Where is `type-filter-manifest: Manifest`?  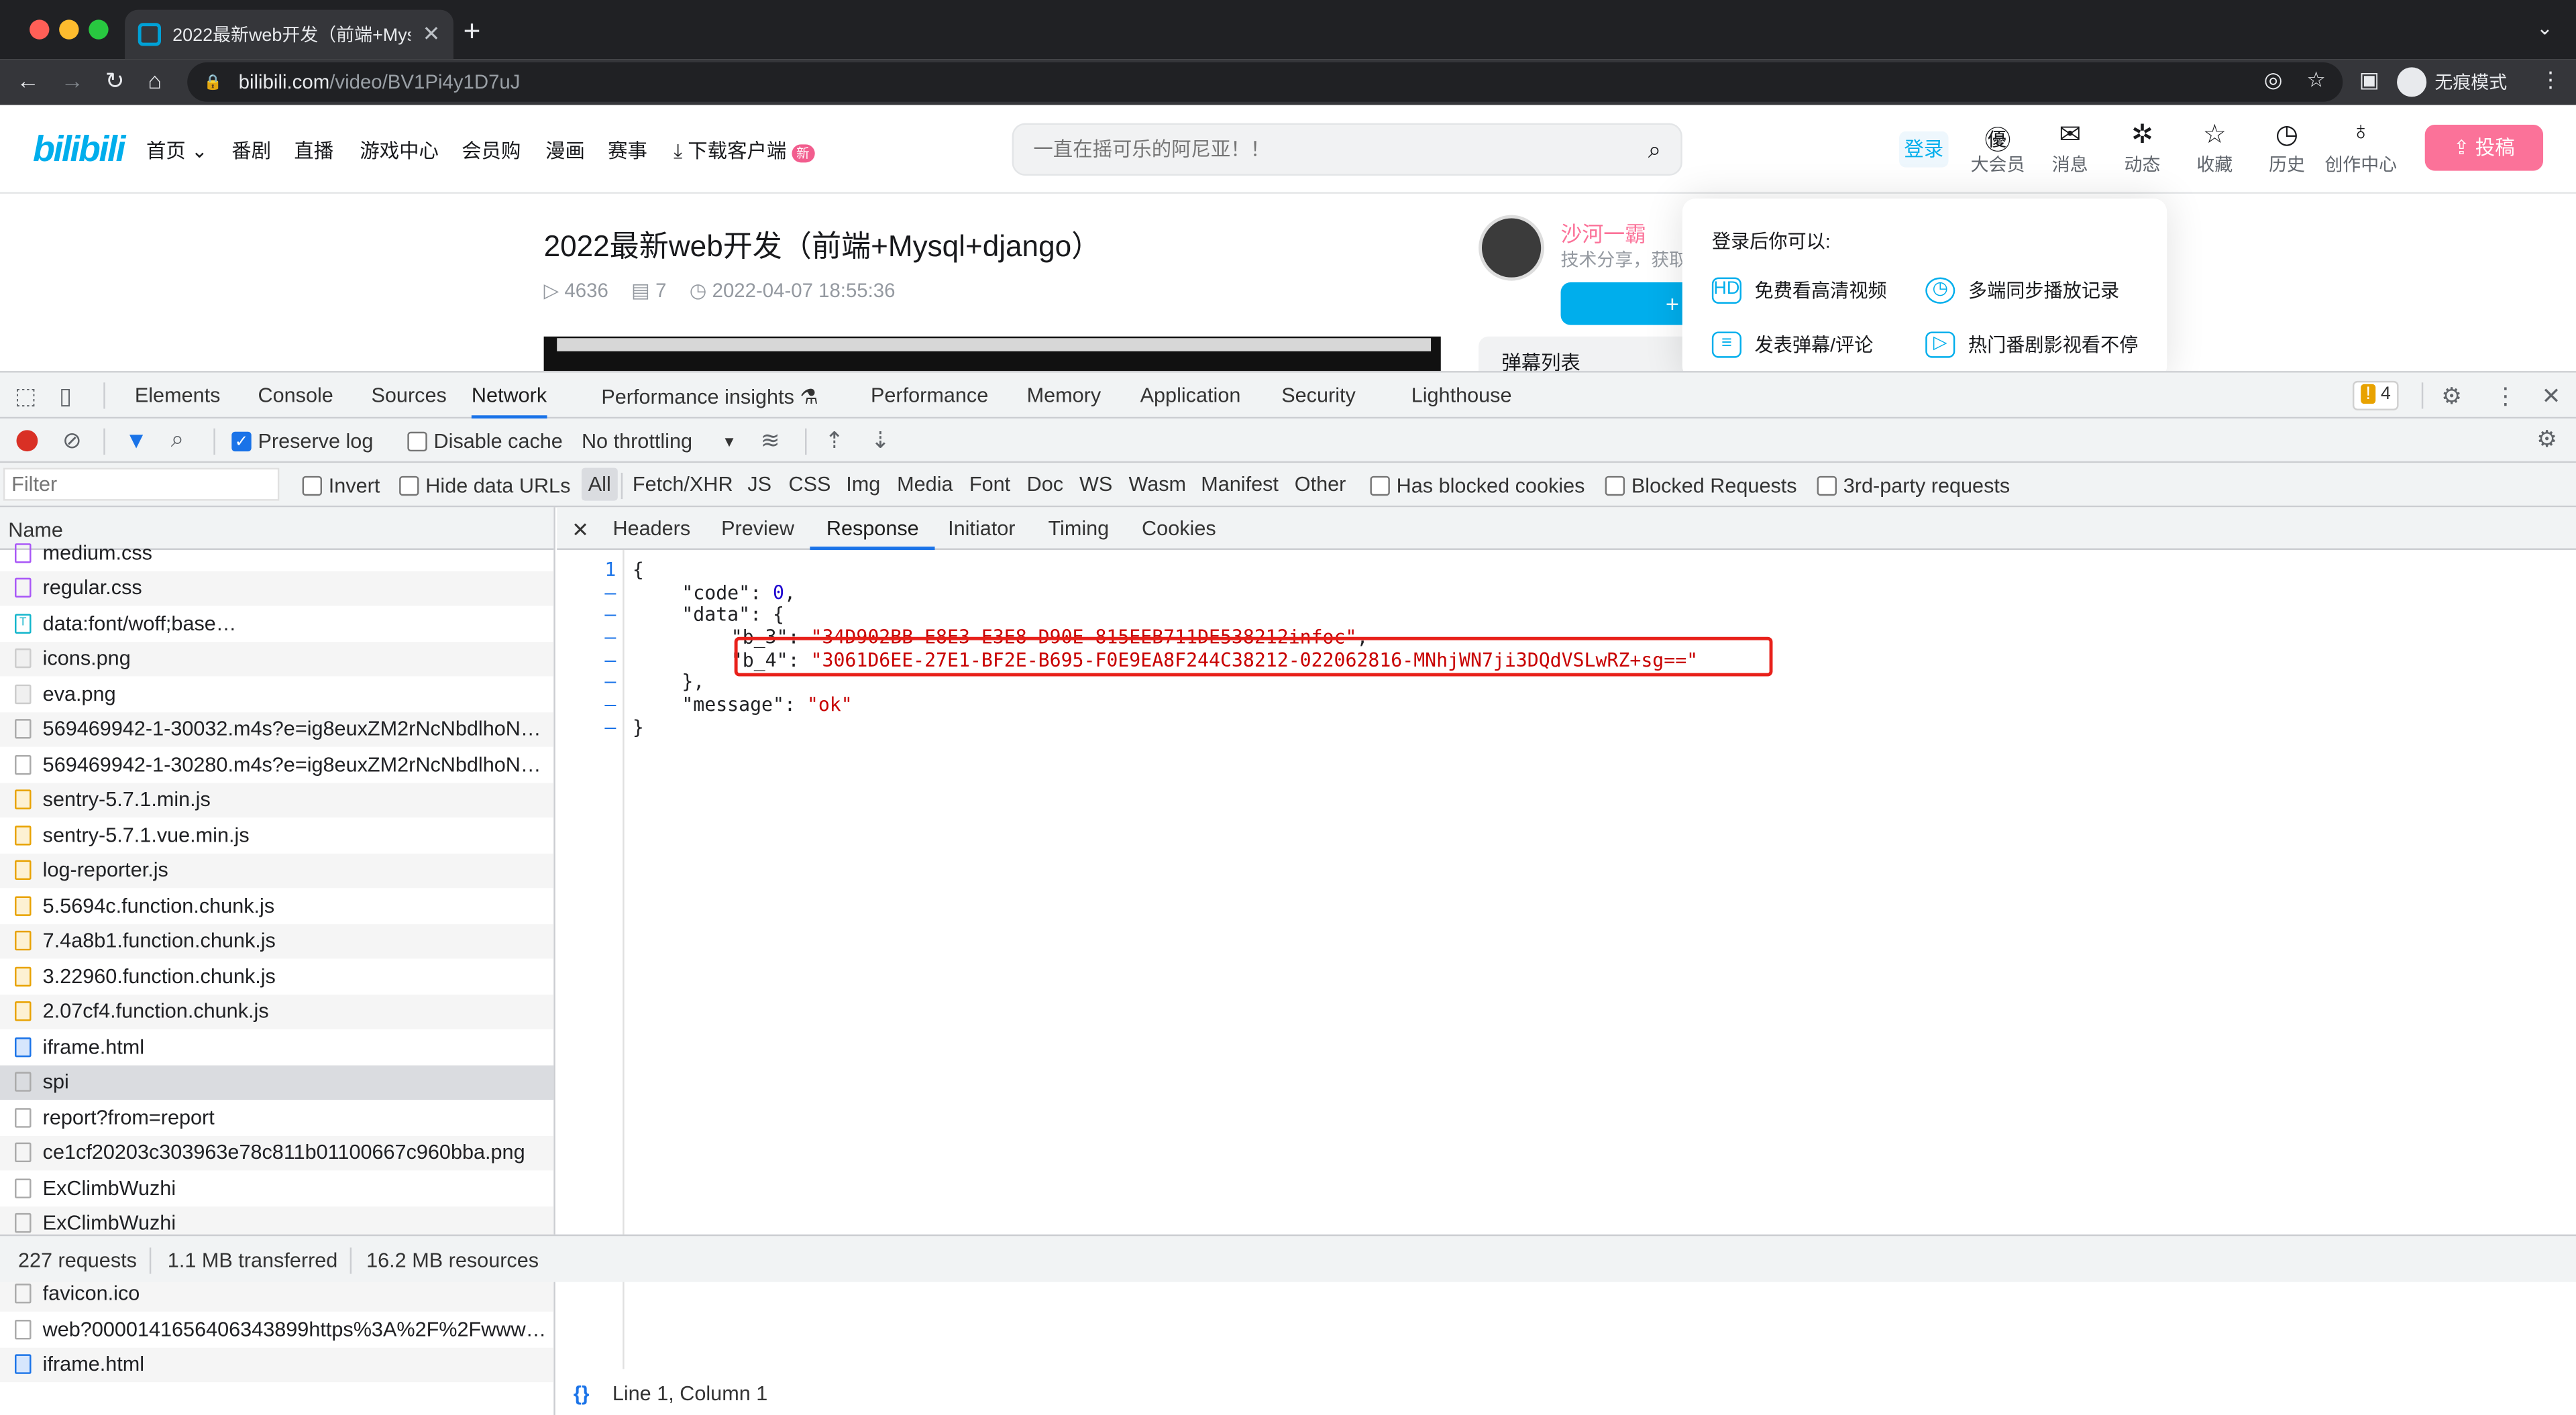 type-filter-manifest: Manifest is located at coordinates (1240, 484).